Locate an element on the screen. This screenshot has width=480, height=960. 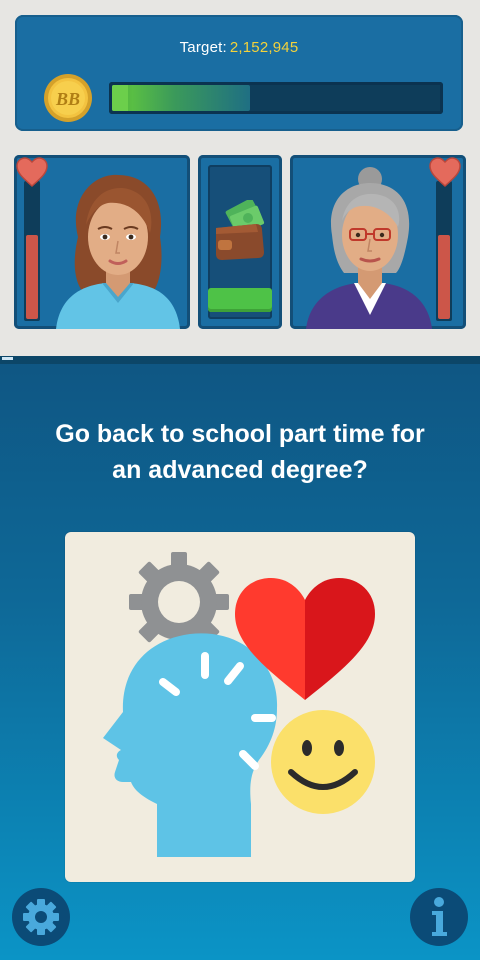
money-panel is located at coordinates (240, 242).